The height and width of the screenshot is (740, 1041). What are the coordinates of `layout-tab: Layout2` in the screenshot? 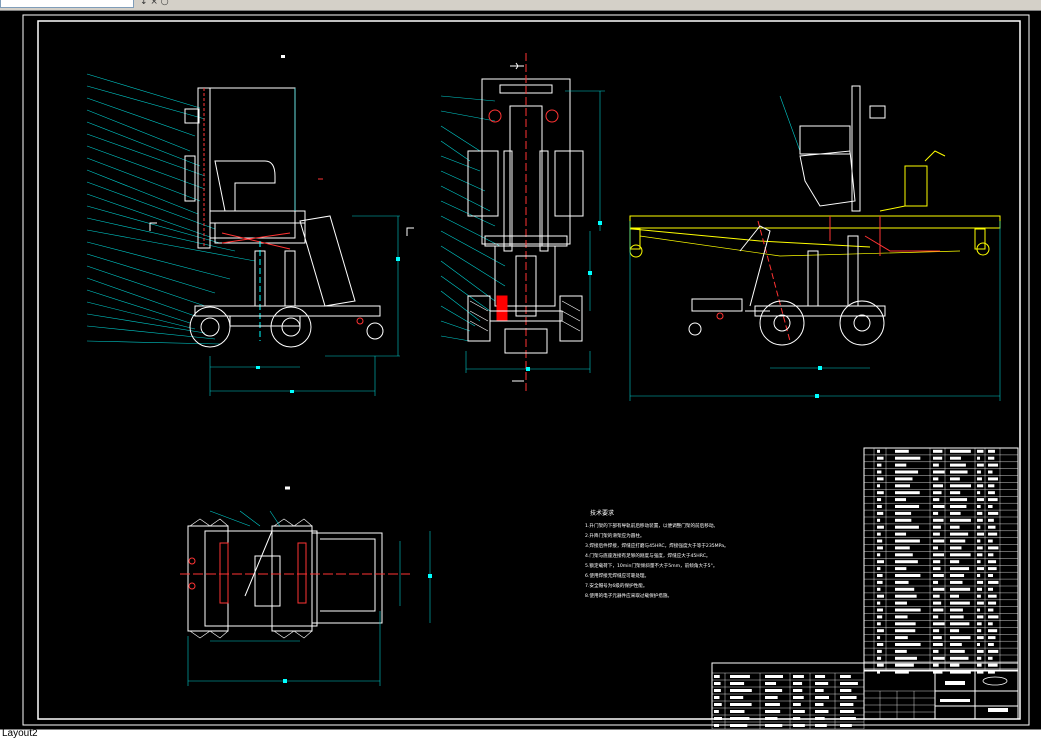 It's located at (20, 733).